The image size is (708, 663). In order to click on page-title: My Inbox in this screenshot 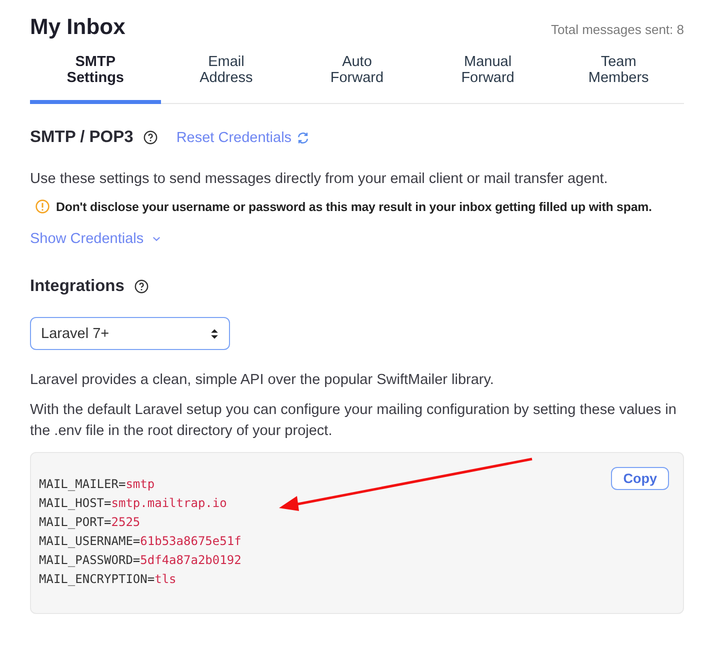, I will do `click(78, 27)`.